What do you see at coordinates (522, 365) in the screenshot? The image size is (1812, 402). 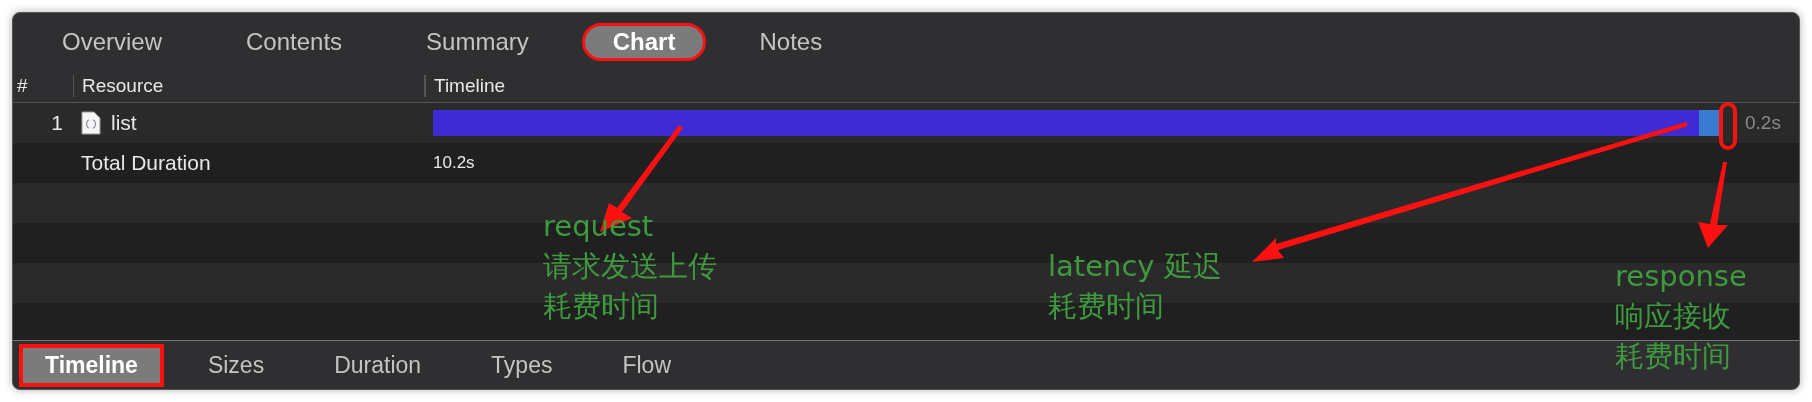 I see `tab: Types` at bounding box center [522, 365].